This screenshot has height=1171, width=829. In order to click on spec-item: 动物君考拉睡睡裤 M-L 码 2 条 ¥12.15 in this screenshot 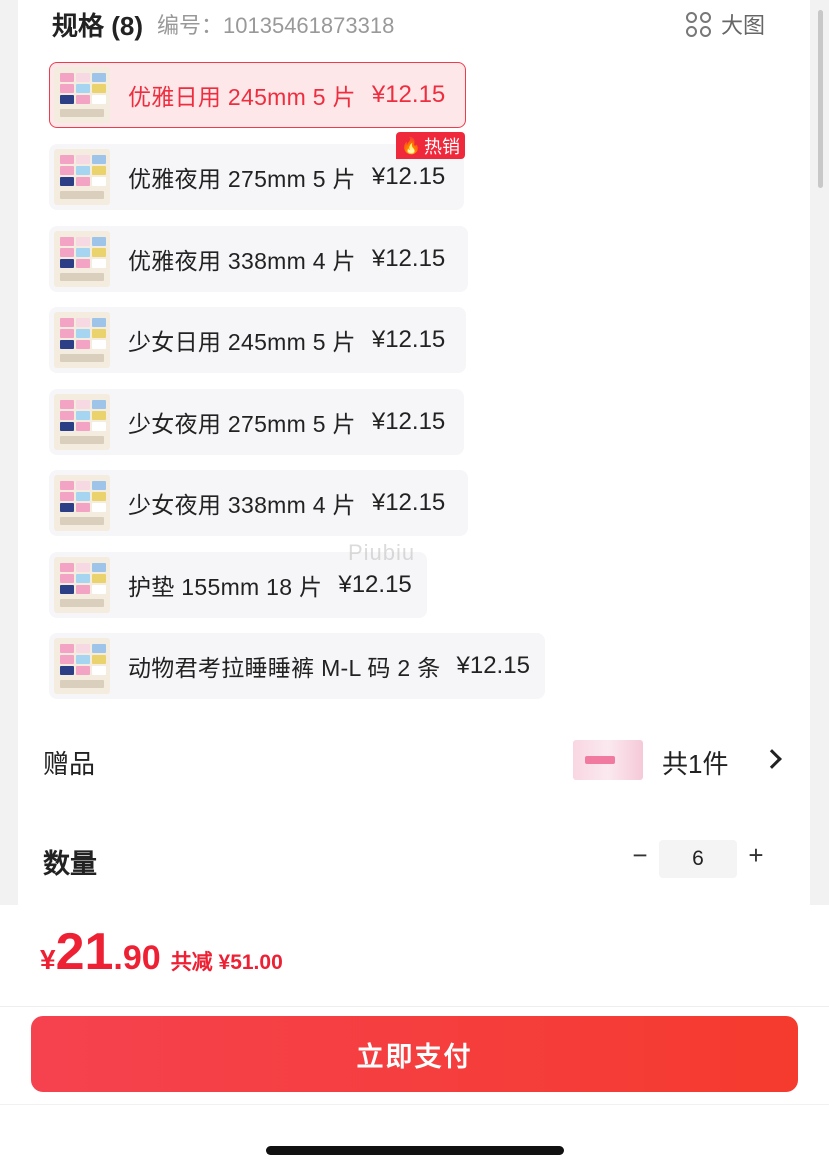, I will do `click(297, 666)`.